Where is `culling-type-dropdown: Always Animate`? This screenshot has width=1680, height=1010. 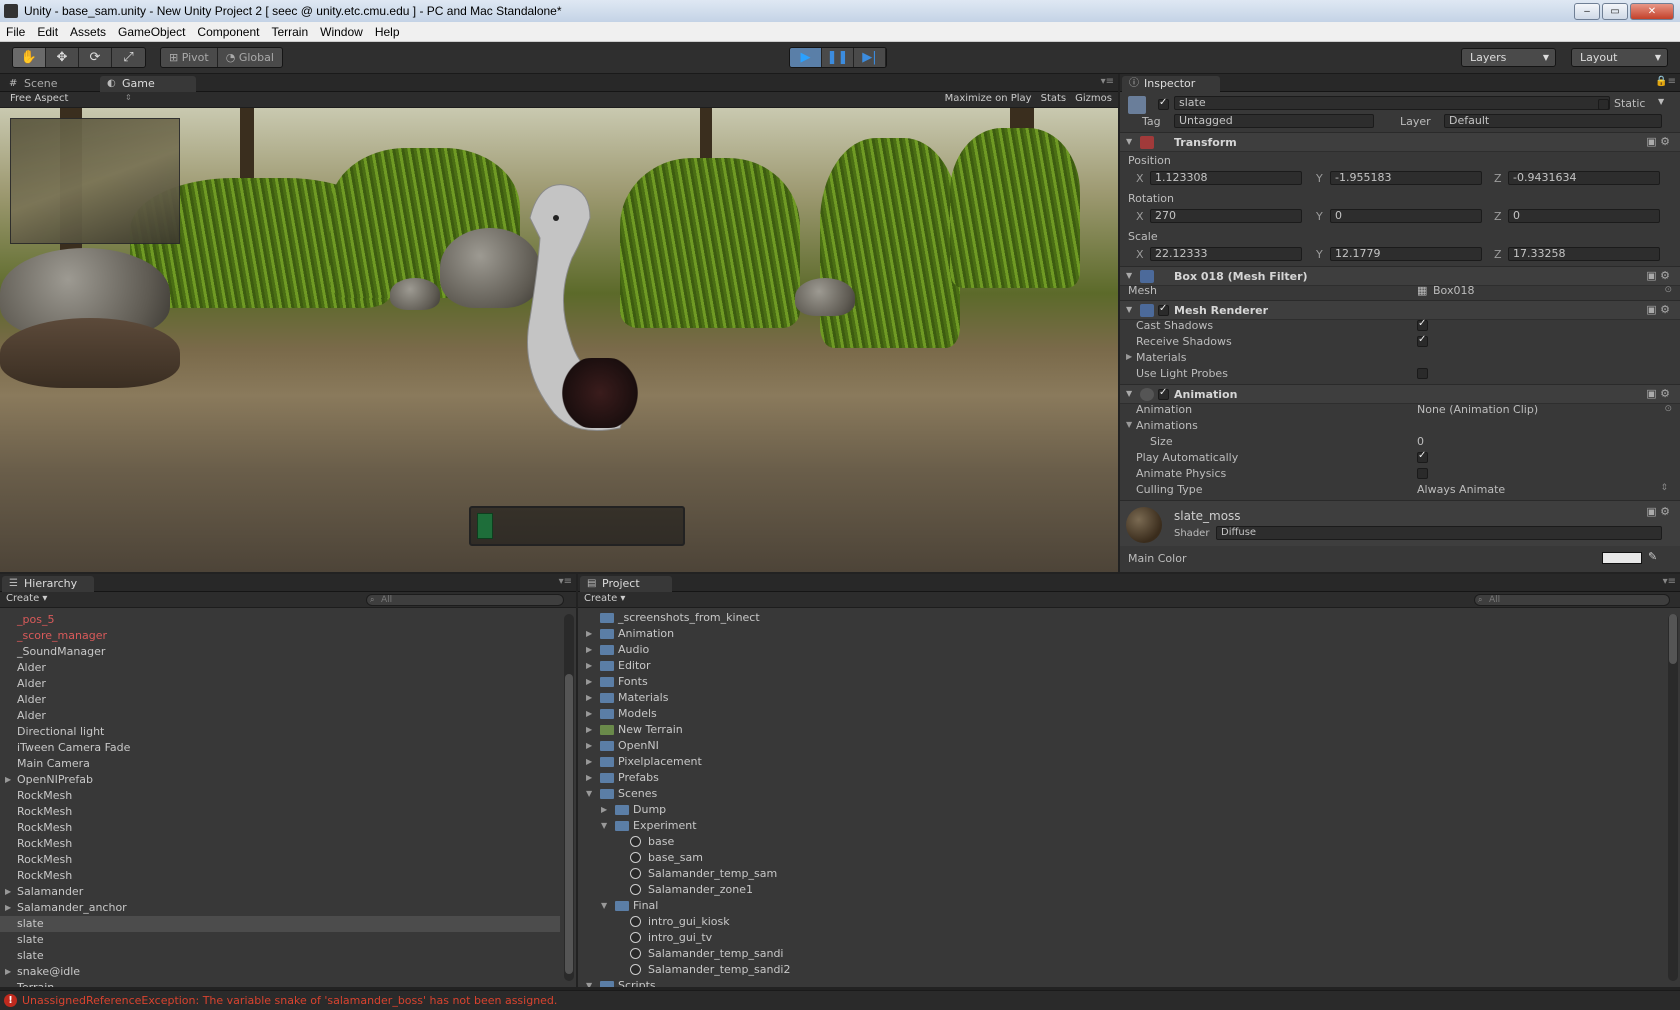
culling-type-dropdown: Always Animate is located at coordinates (1461, 489).